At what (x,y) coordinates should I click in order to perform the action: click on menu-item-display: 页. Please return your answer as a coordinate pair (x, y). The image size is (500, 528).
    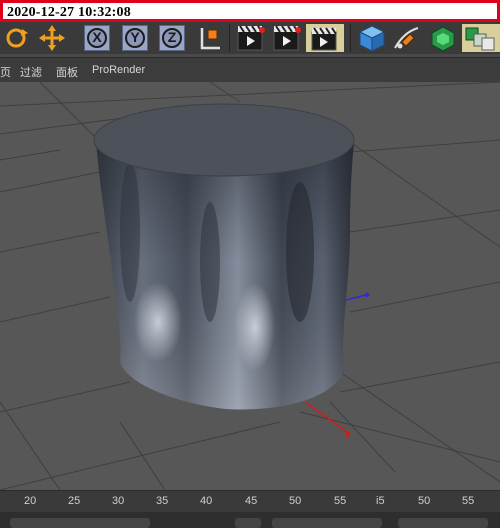
    Looking at the image, I should click on (5, 72).